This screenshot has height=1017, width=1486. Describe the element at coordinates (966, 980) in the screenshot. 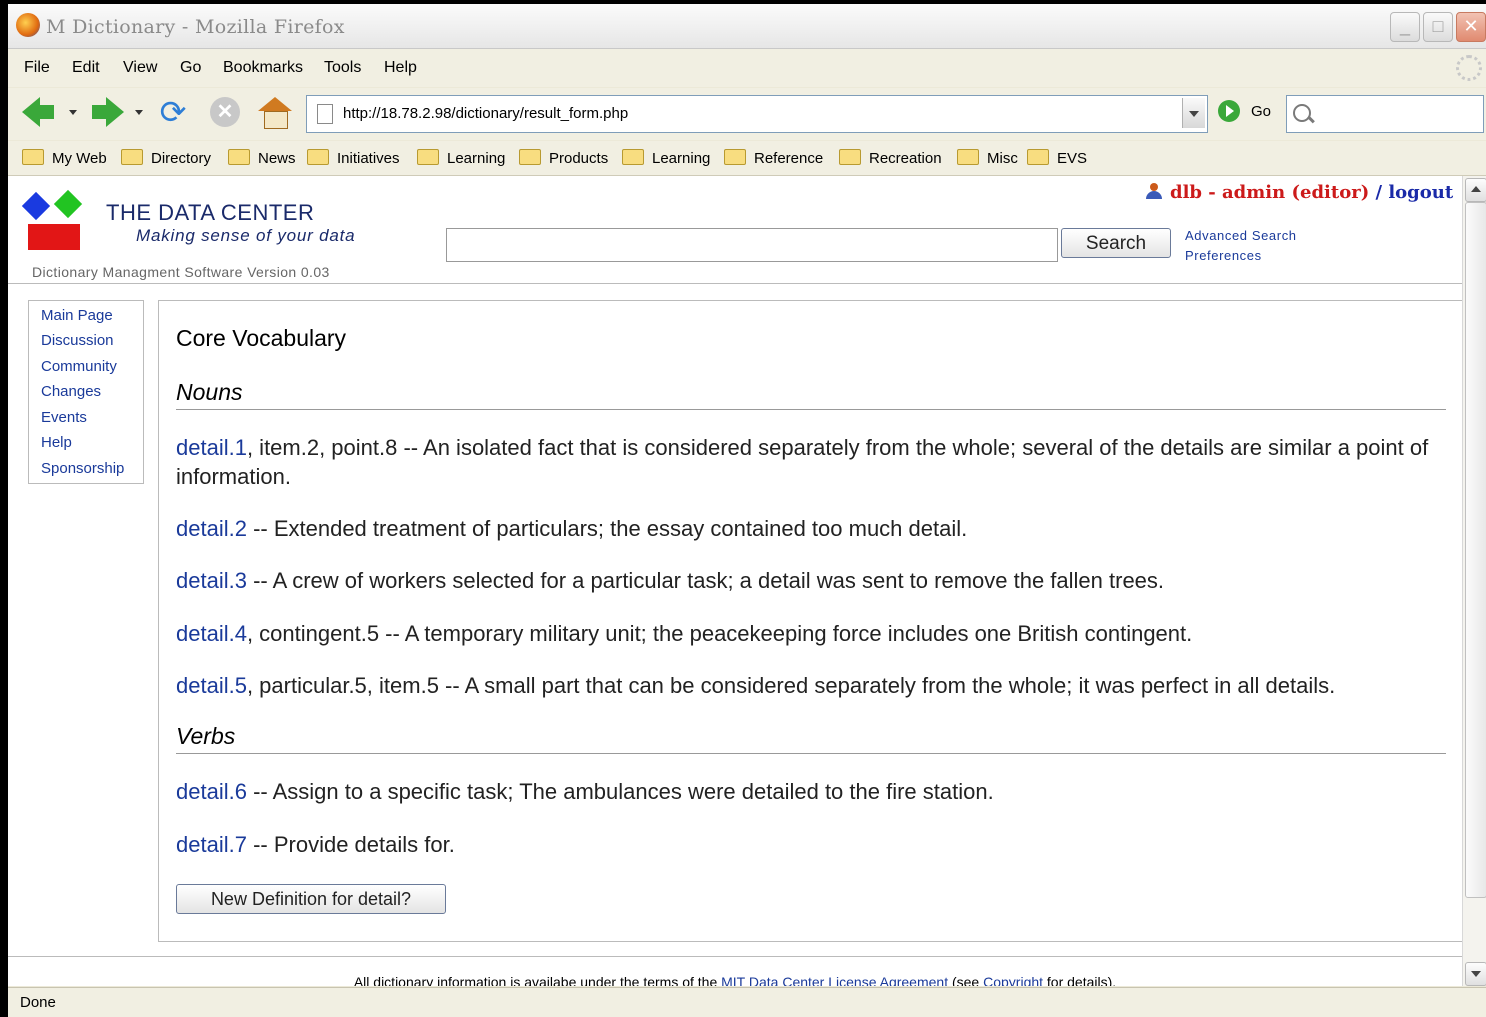

I see `footer-middle: (see` at that location.